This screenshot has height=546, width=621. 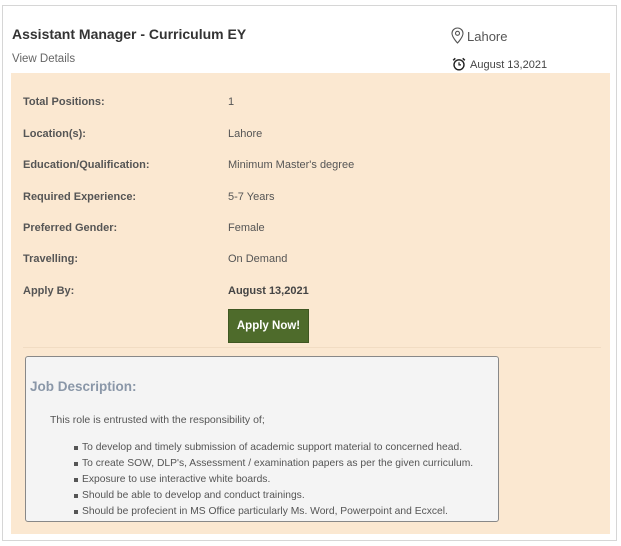 I want to click on divider, so click(x=312, y=347).